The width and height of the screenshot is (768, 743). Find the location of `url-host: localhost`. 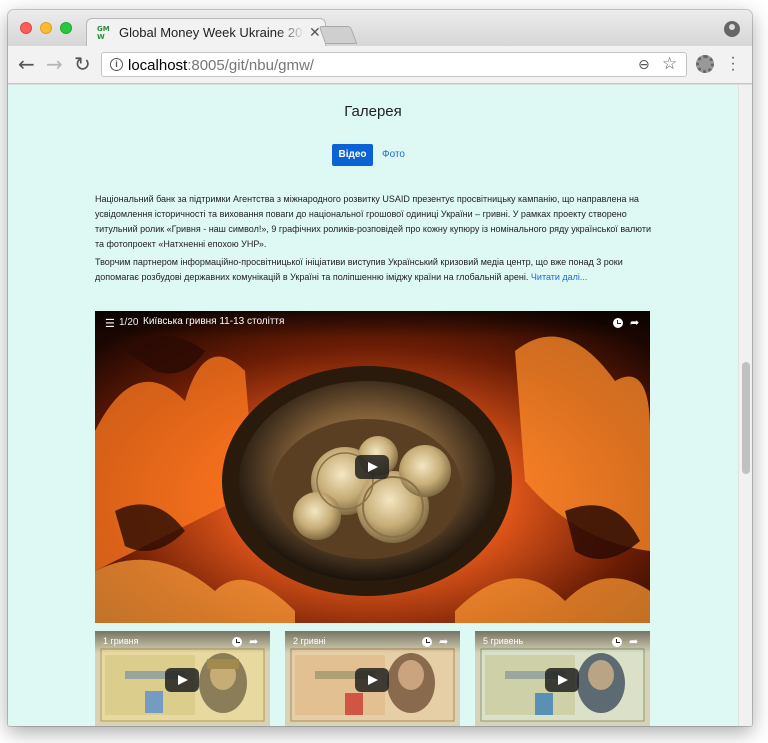

url-host: localhost is located at coordinates (158, 65).